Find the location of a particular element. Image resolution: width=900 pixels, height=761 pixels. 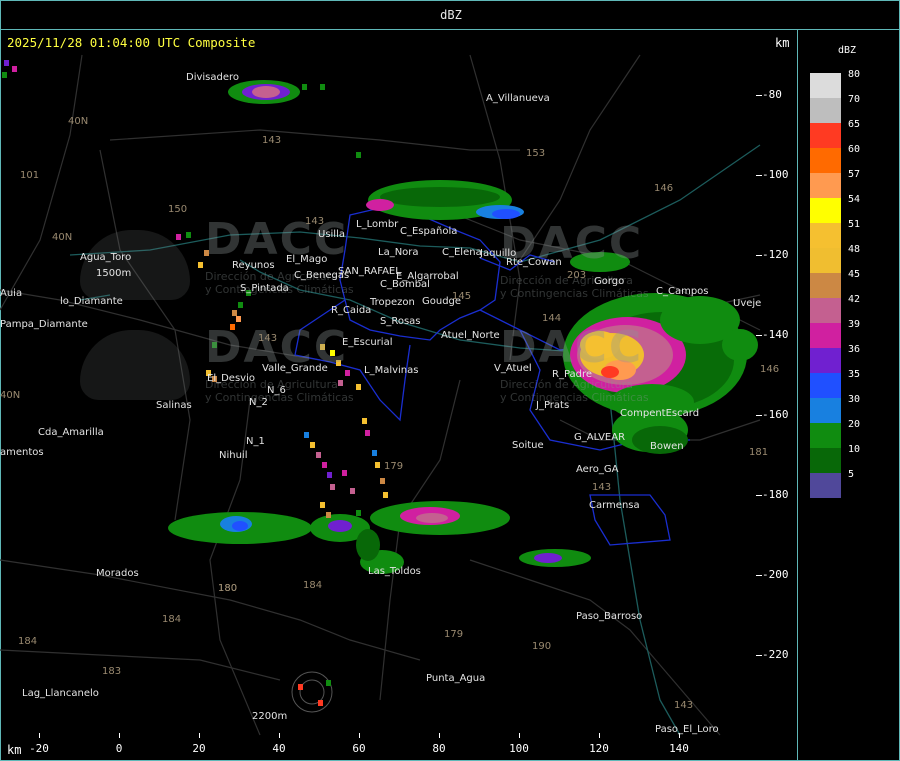

x-tick-label: 0 is located at coordinates (119, 748).